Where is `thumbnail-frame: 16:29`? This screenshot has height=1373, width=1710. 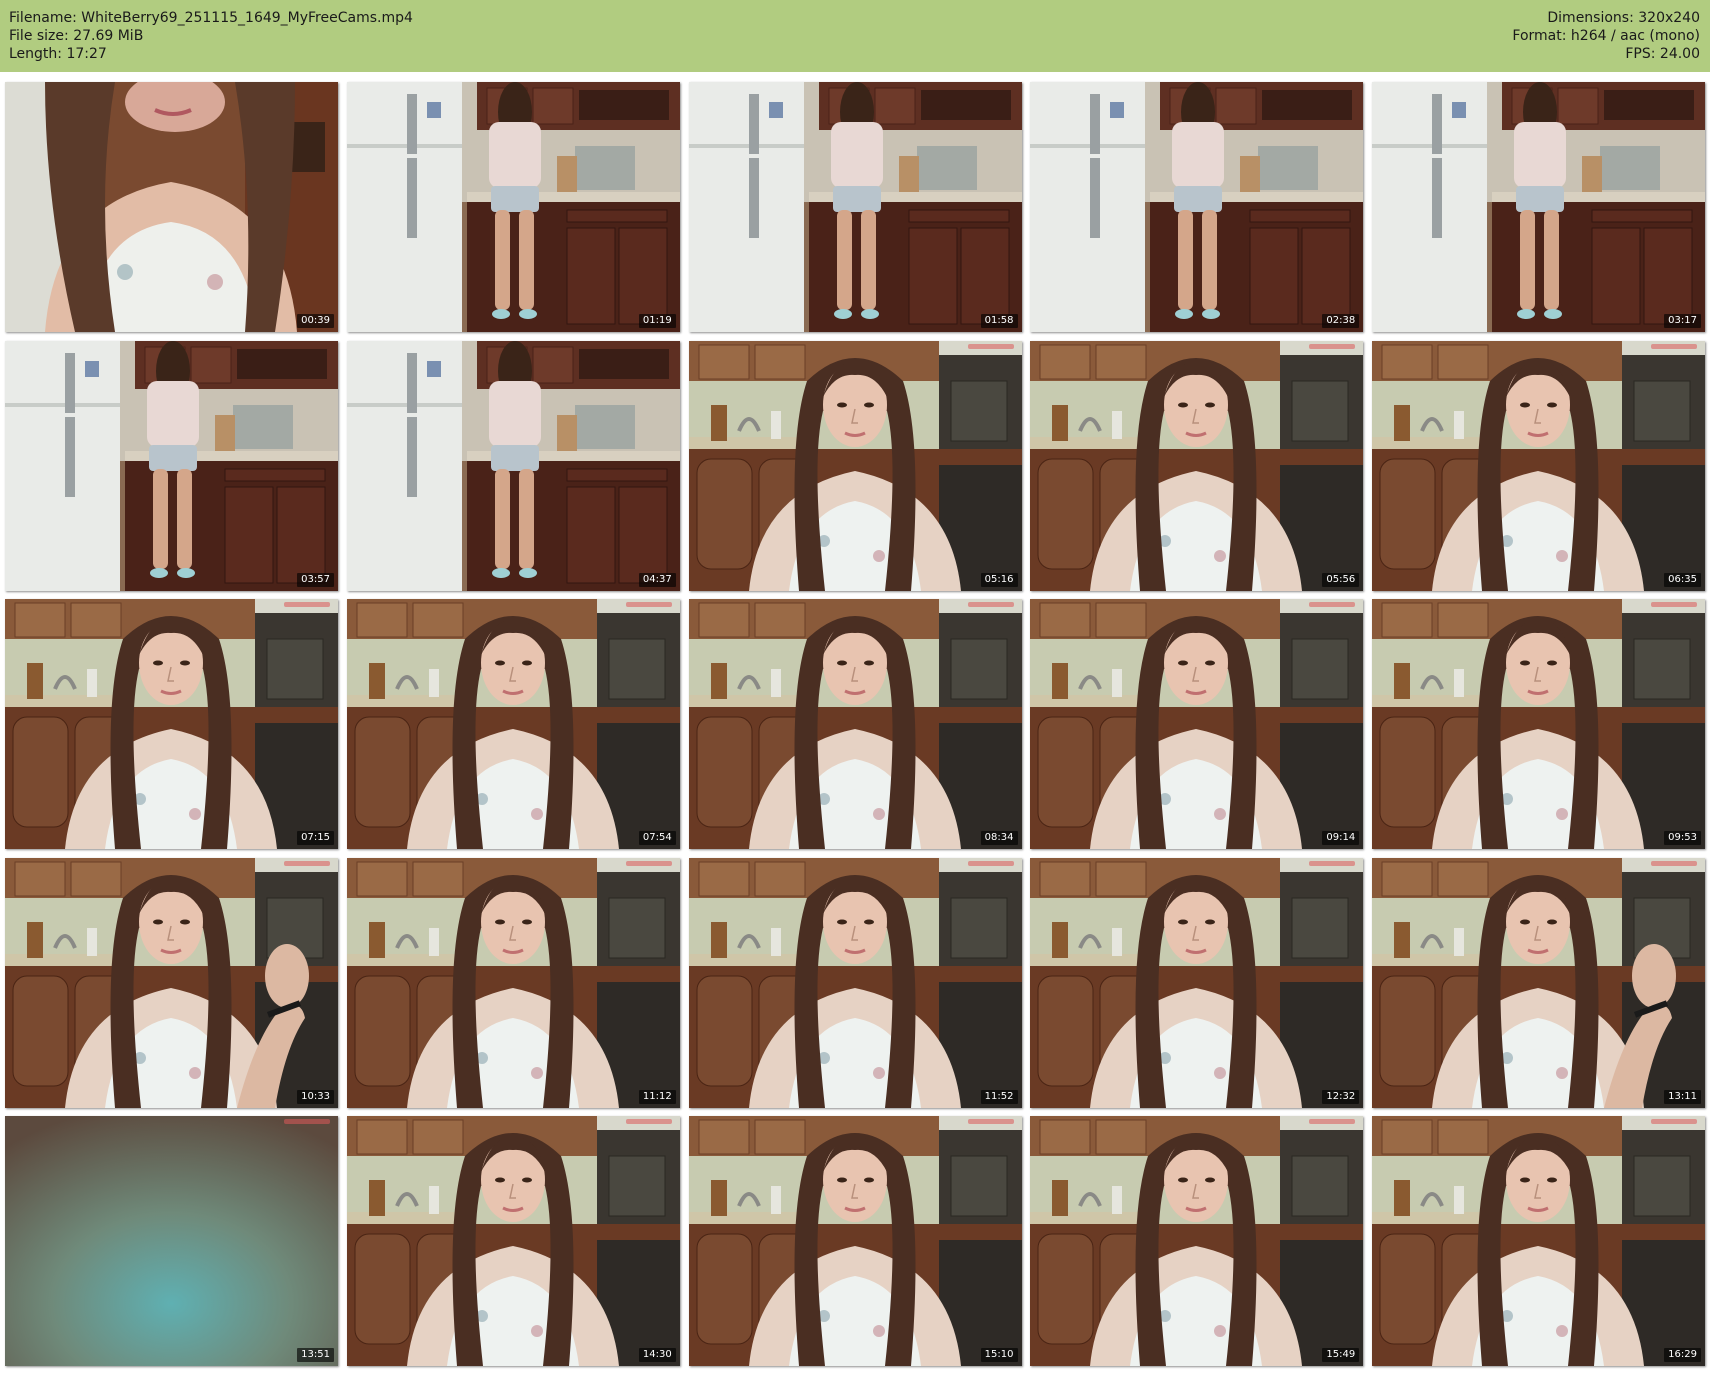
thumbnail-frame: 16:29 is located at coordinates (1538, 1241).